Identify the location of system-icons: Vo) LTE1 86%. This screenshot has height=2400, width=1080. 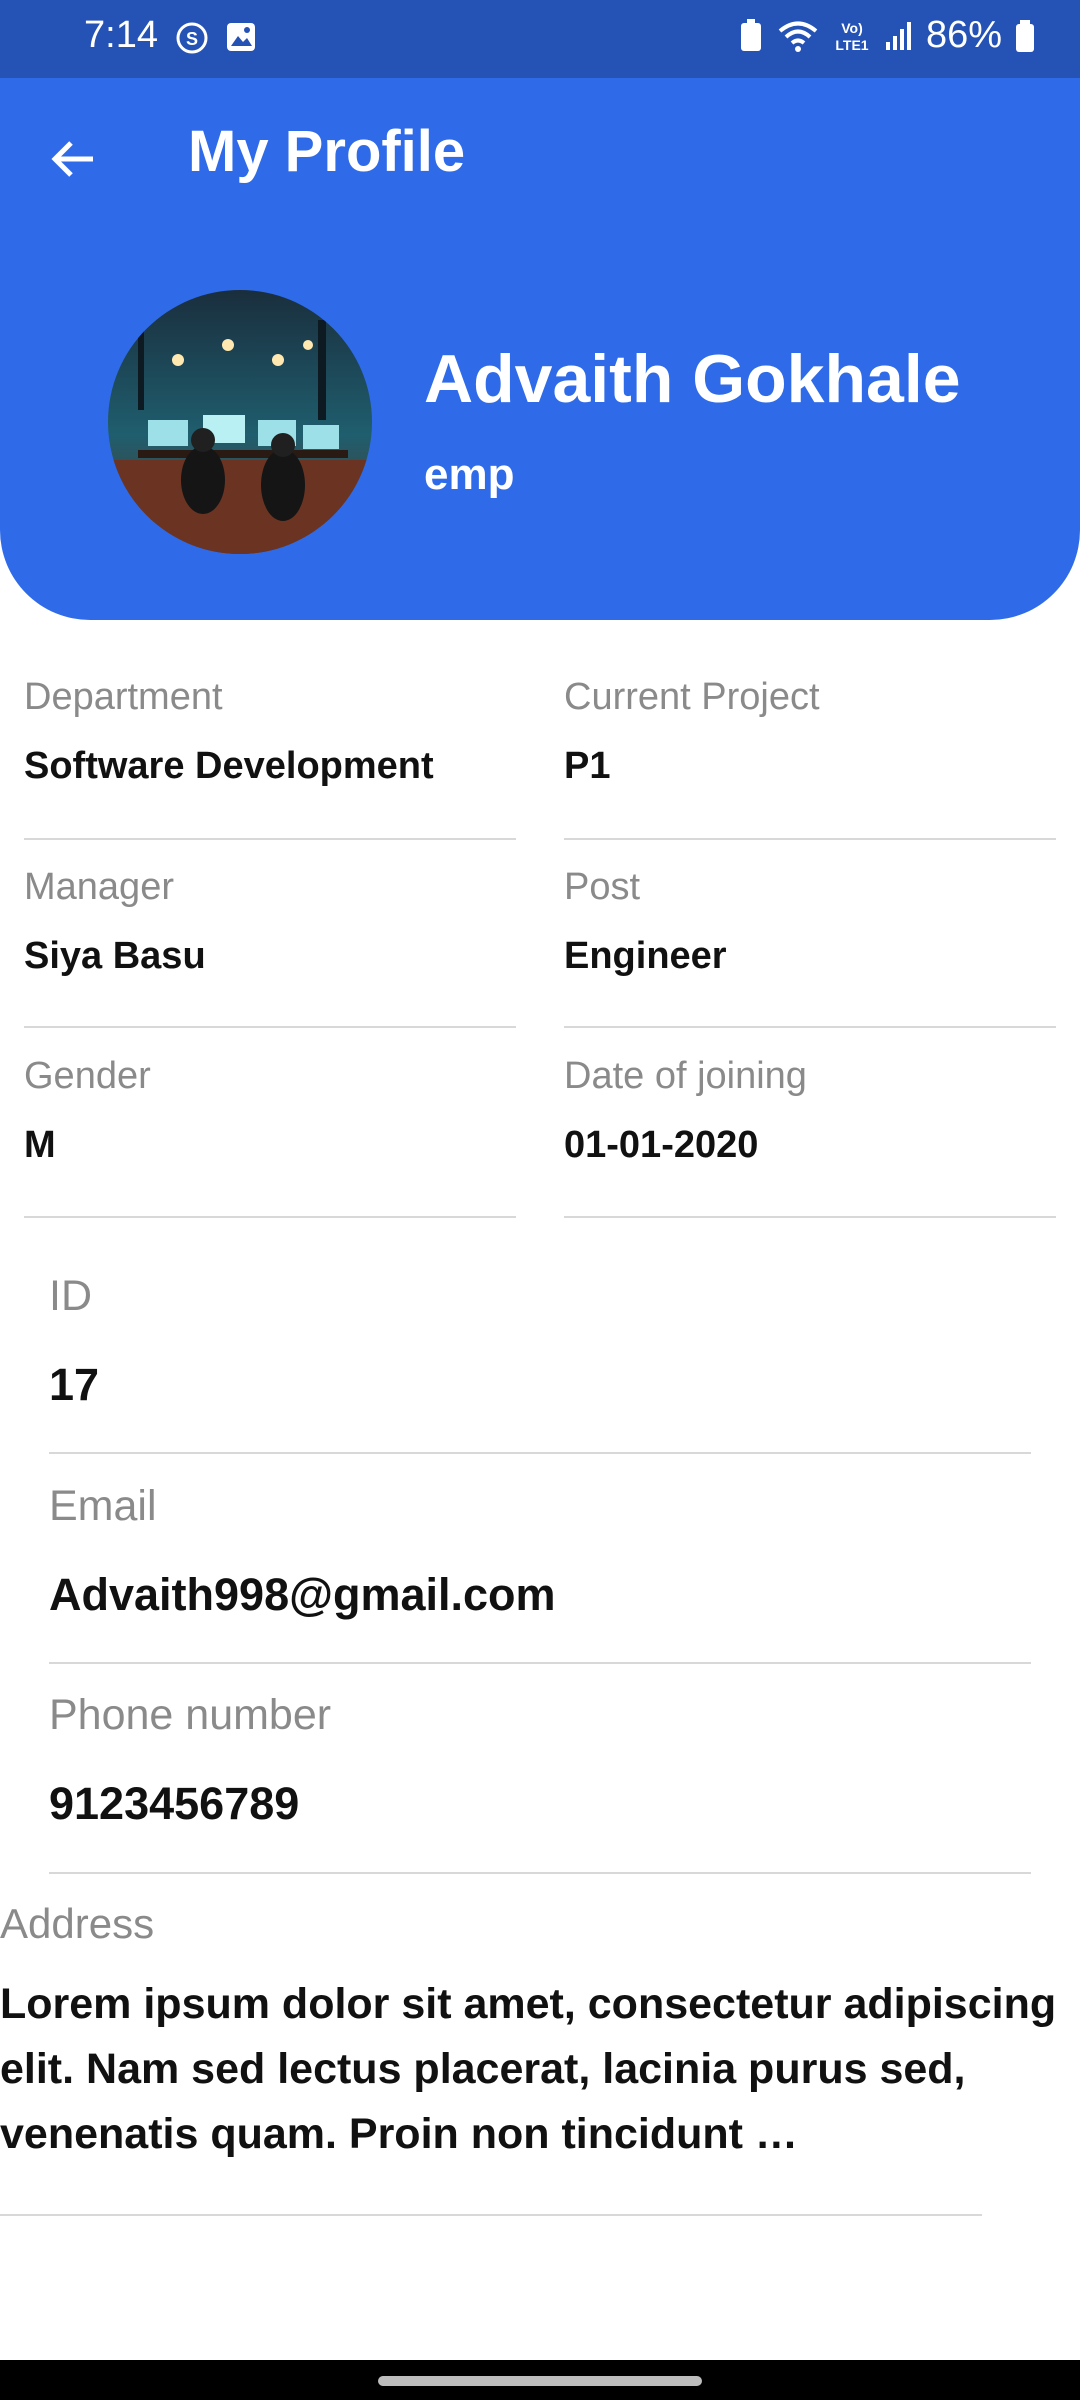
(887, 35).